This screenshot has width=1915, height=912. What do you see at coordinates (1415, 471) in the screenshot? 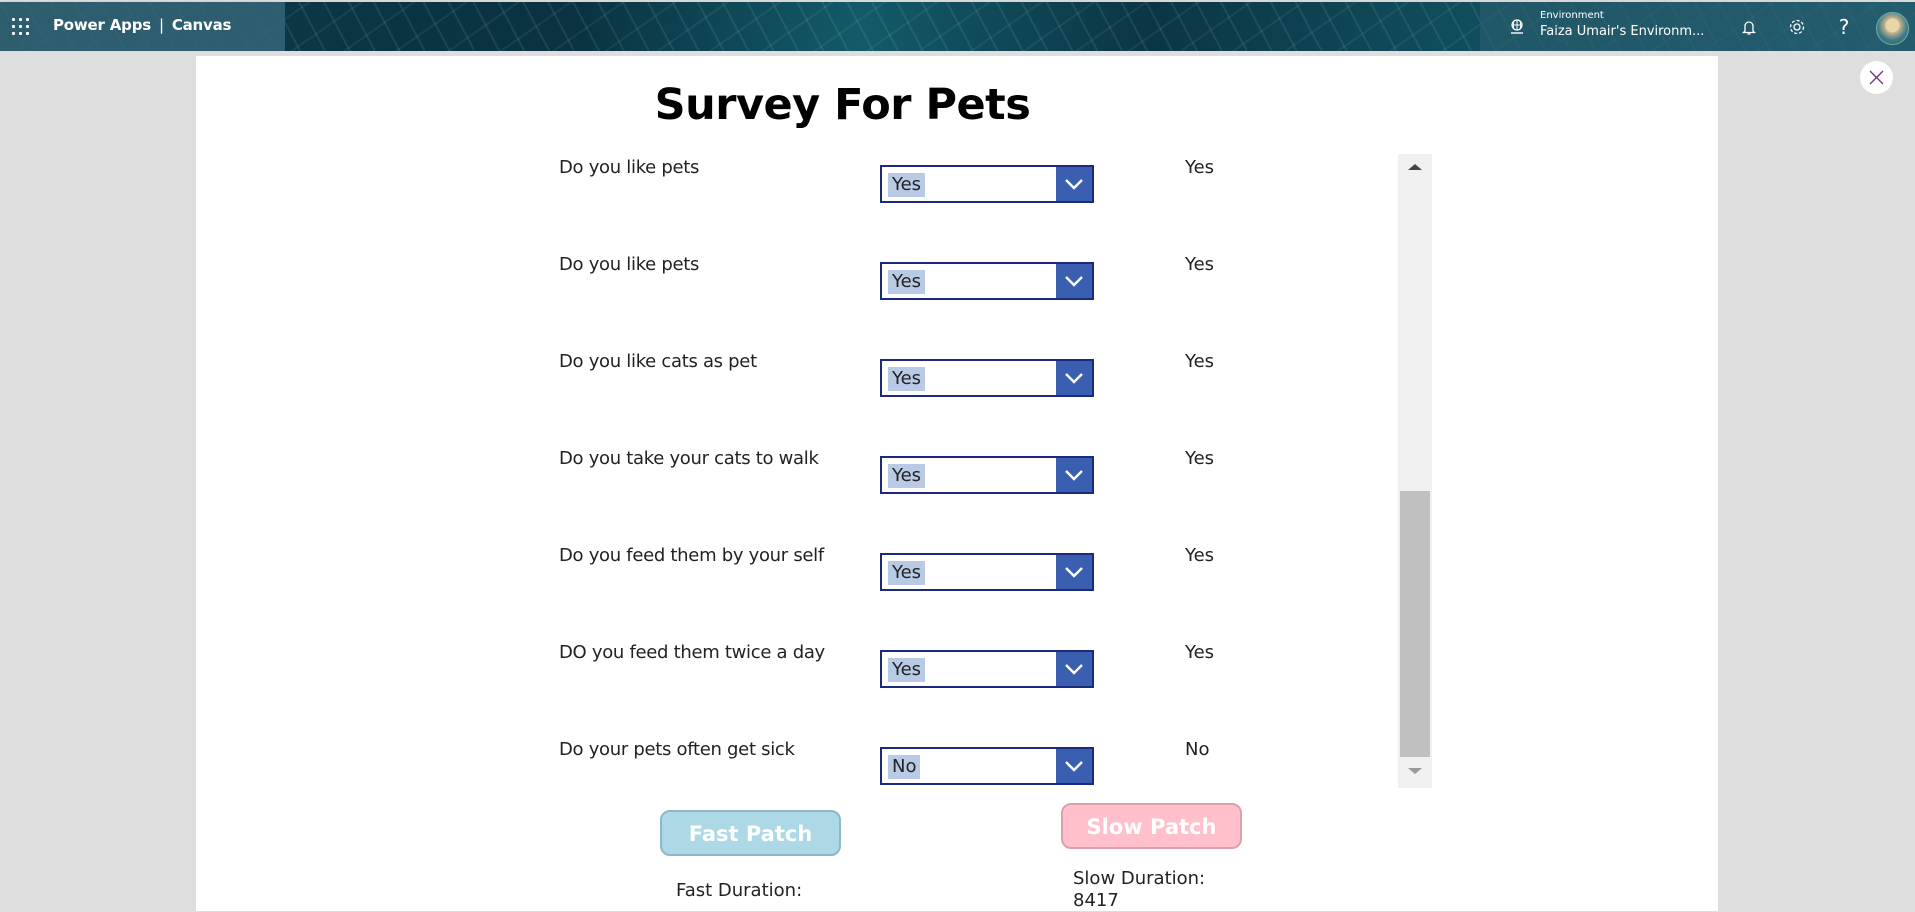
I see `gallery-scrollbar` at bounding box center [1415, 471].